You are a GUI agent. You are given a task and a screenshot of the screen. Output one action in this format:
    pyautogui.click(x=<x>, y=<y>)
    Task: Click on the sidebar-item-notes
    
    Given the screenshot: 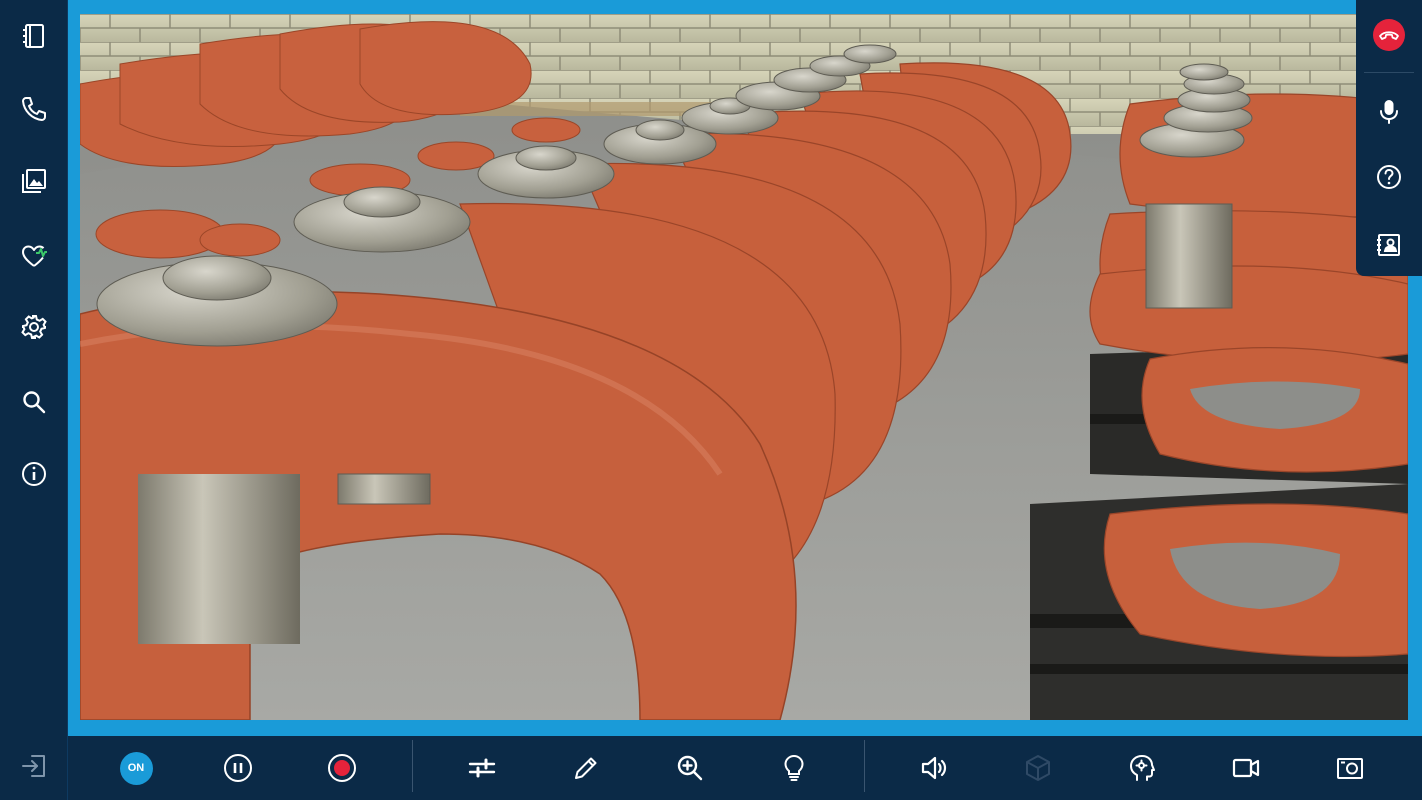 What is the action you would take?
    pyautogui.click(x=34, y=36)
    